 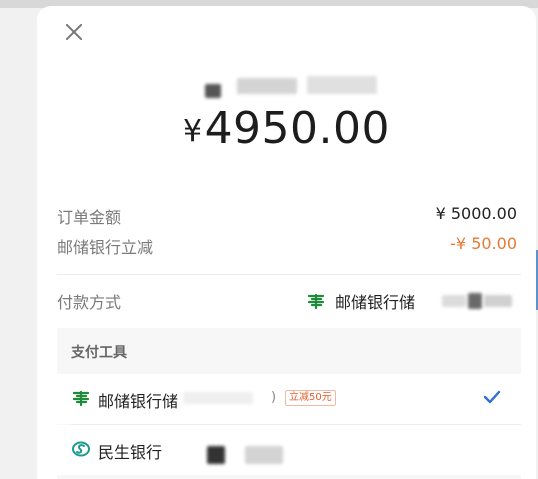 I want to click on close-icon, so click(x=74, y=32).